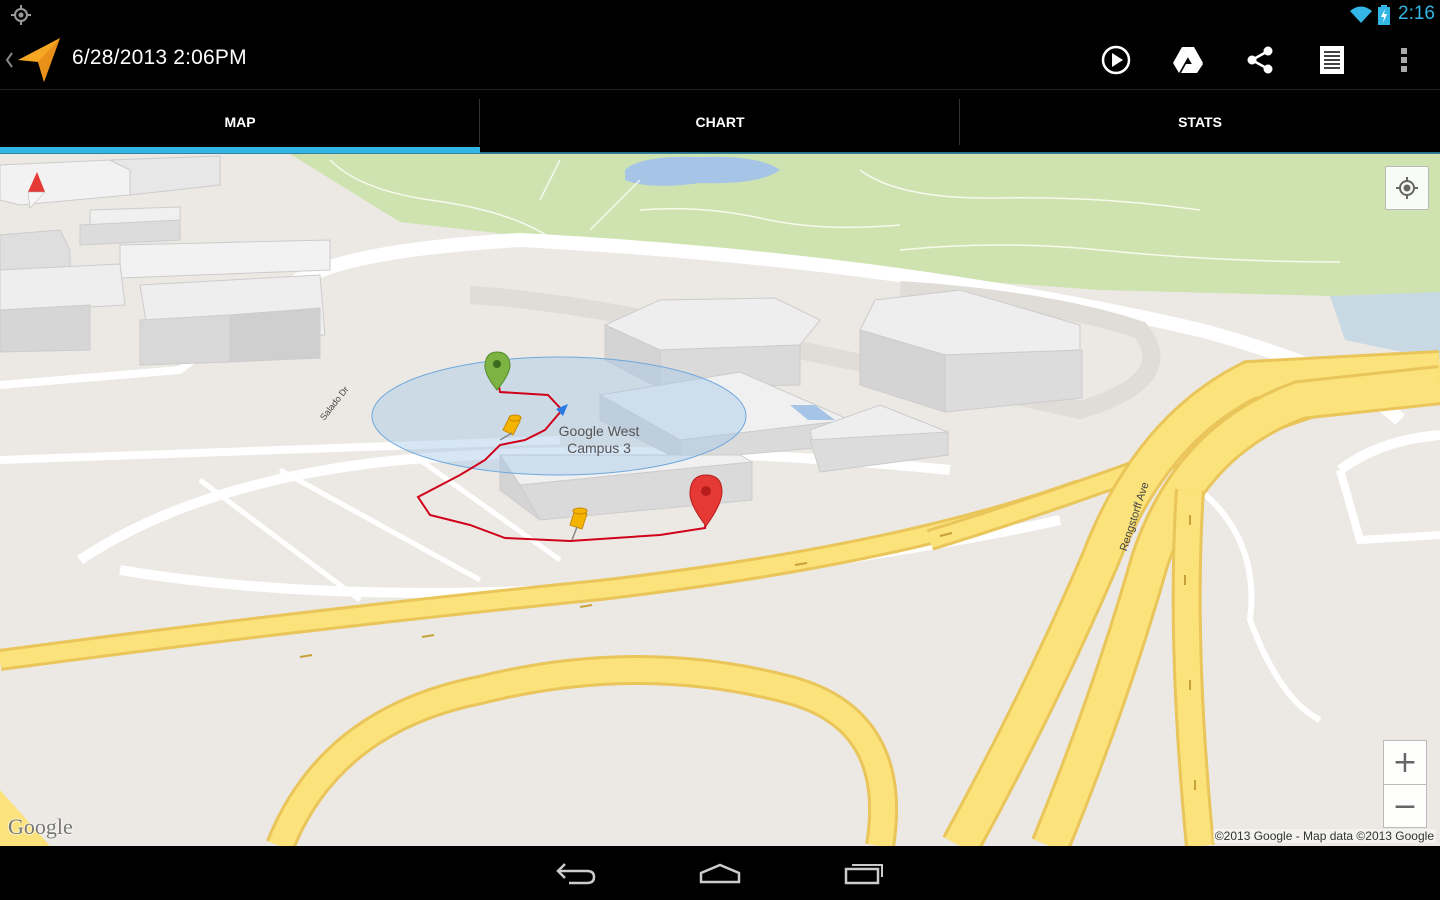 This screenshot has height=900, width=1440. I want to click on map-attribution: ©2013 Google - Map data ©2013 Google, so click(1324, 836).